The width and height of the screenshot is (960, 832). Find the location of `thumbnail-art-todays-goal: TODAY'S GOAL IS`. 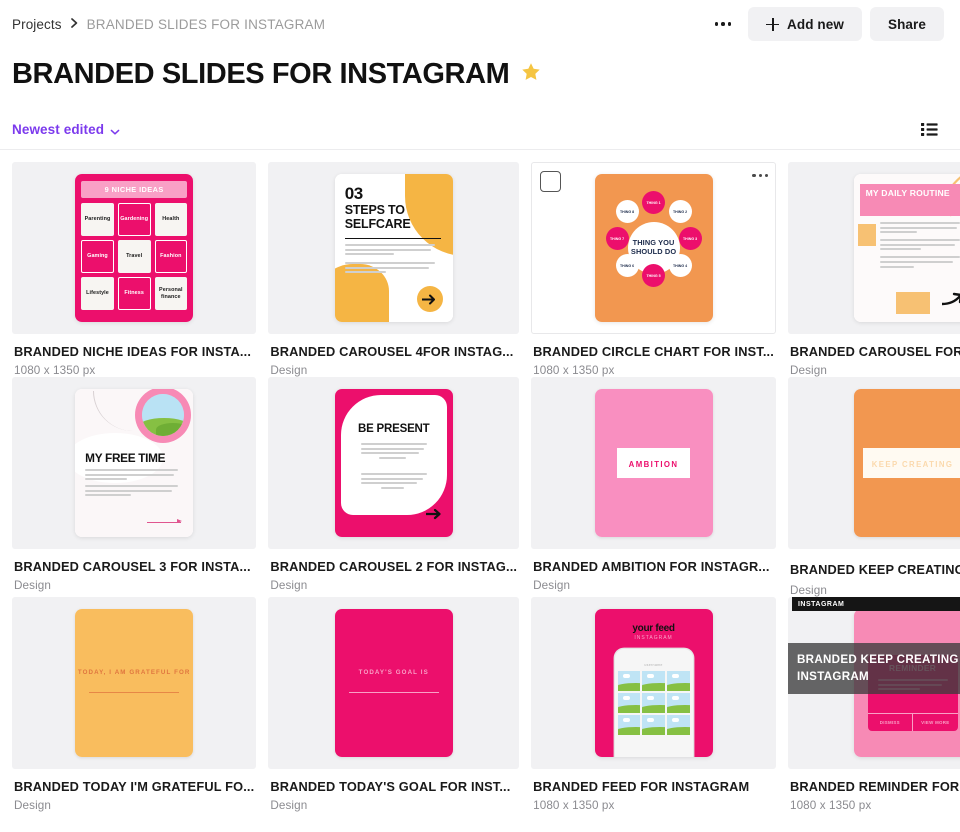

thumbnail-art-todays-goal: TODAY'S GOAL IS is located at coordinates (393, 683).